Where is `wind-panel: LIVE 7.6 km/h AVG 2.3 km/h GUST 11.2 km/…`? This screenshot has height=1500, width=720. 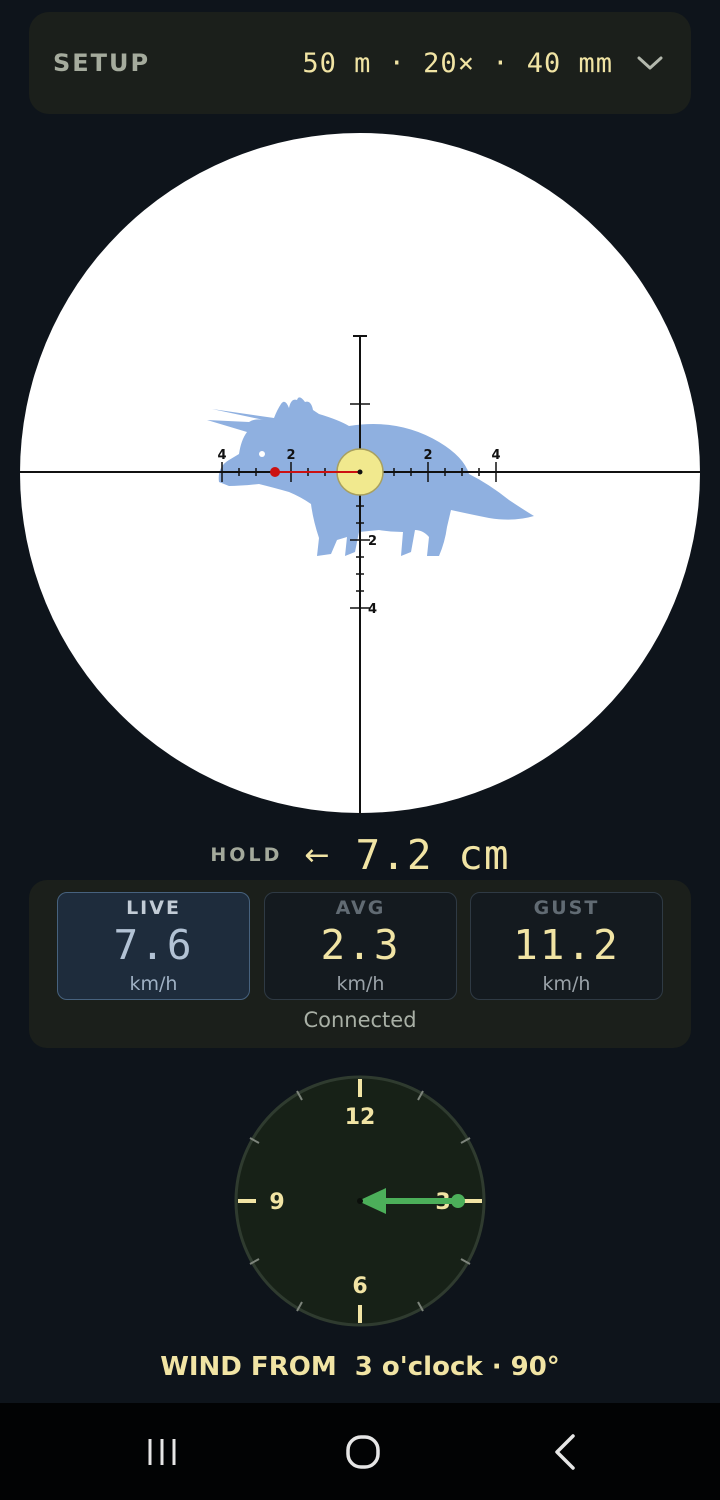 wind-panel: LIVE 7.6 km/h AVG 2.3 km/h GUST 11.2 km/… is located at coordinates (360, 964).